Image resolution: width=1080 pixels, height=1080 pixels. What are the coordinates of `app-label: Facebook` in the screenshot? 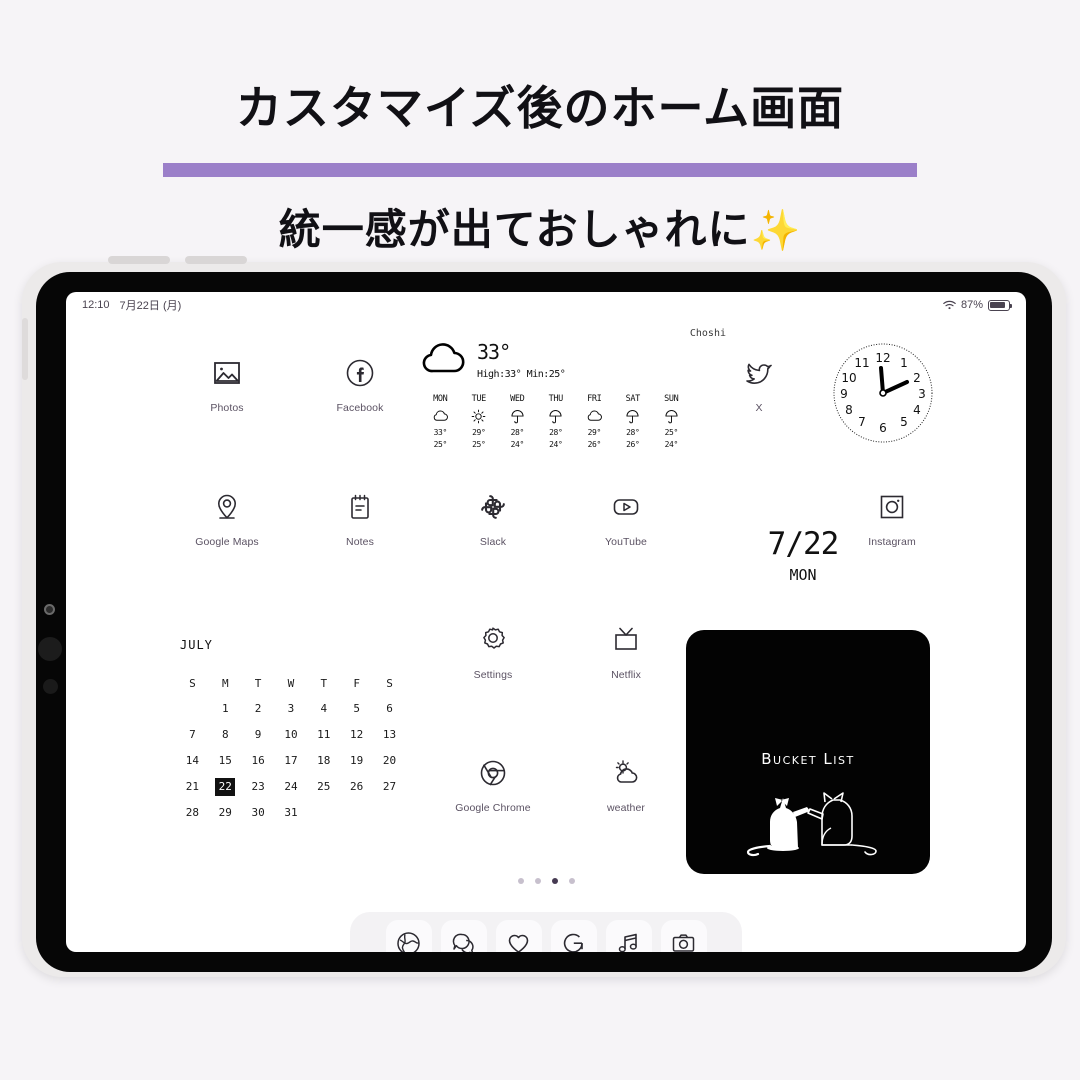 It's located at (360, 408).